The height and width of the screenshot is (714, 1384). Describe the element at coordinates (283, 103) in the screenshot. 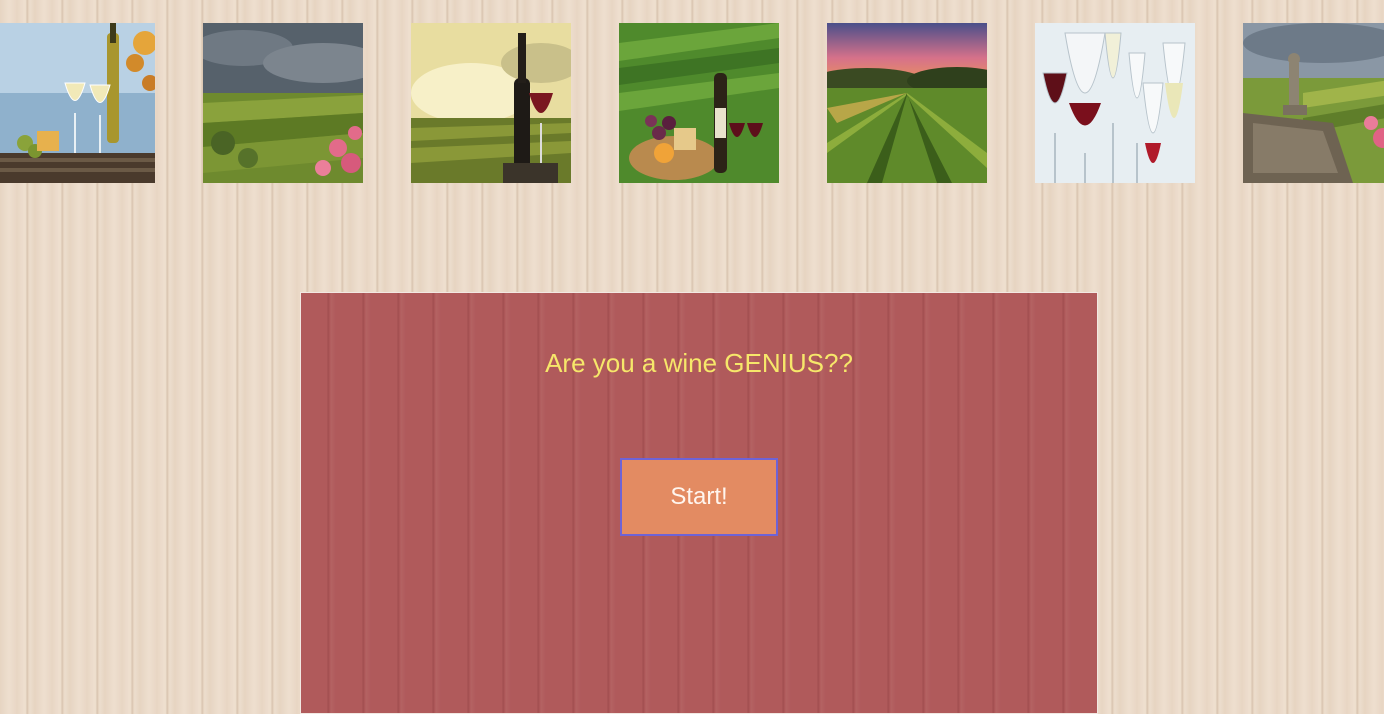

I see `stormy-vineyard-flowers-photo` at that location.